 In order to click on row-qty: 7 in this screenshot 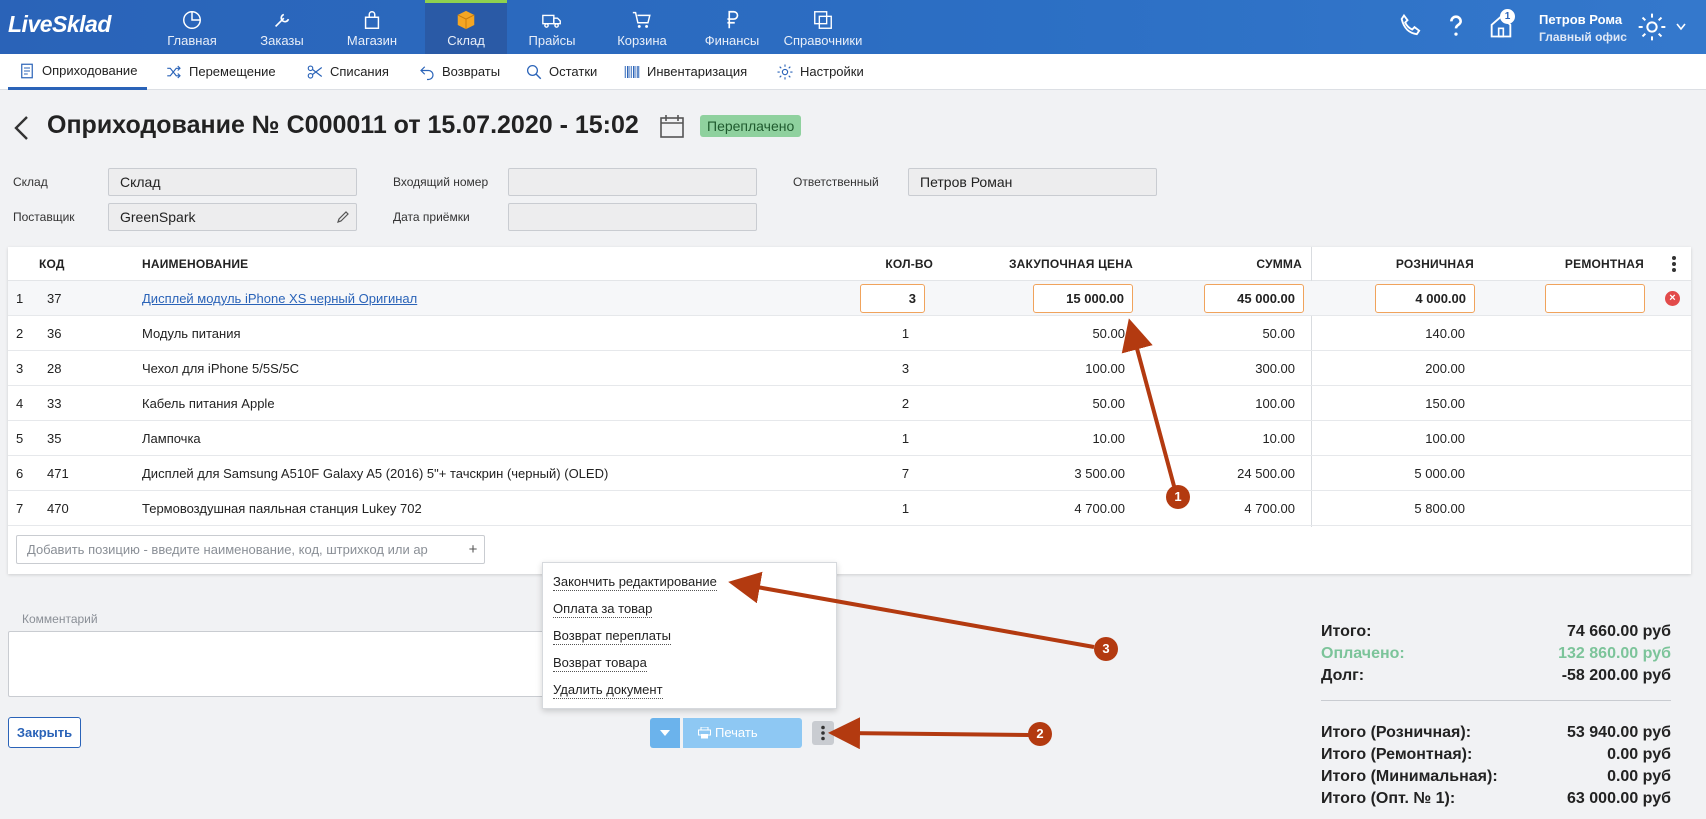, I will do `click(905, 473)`.